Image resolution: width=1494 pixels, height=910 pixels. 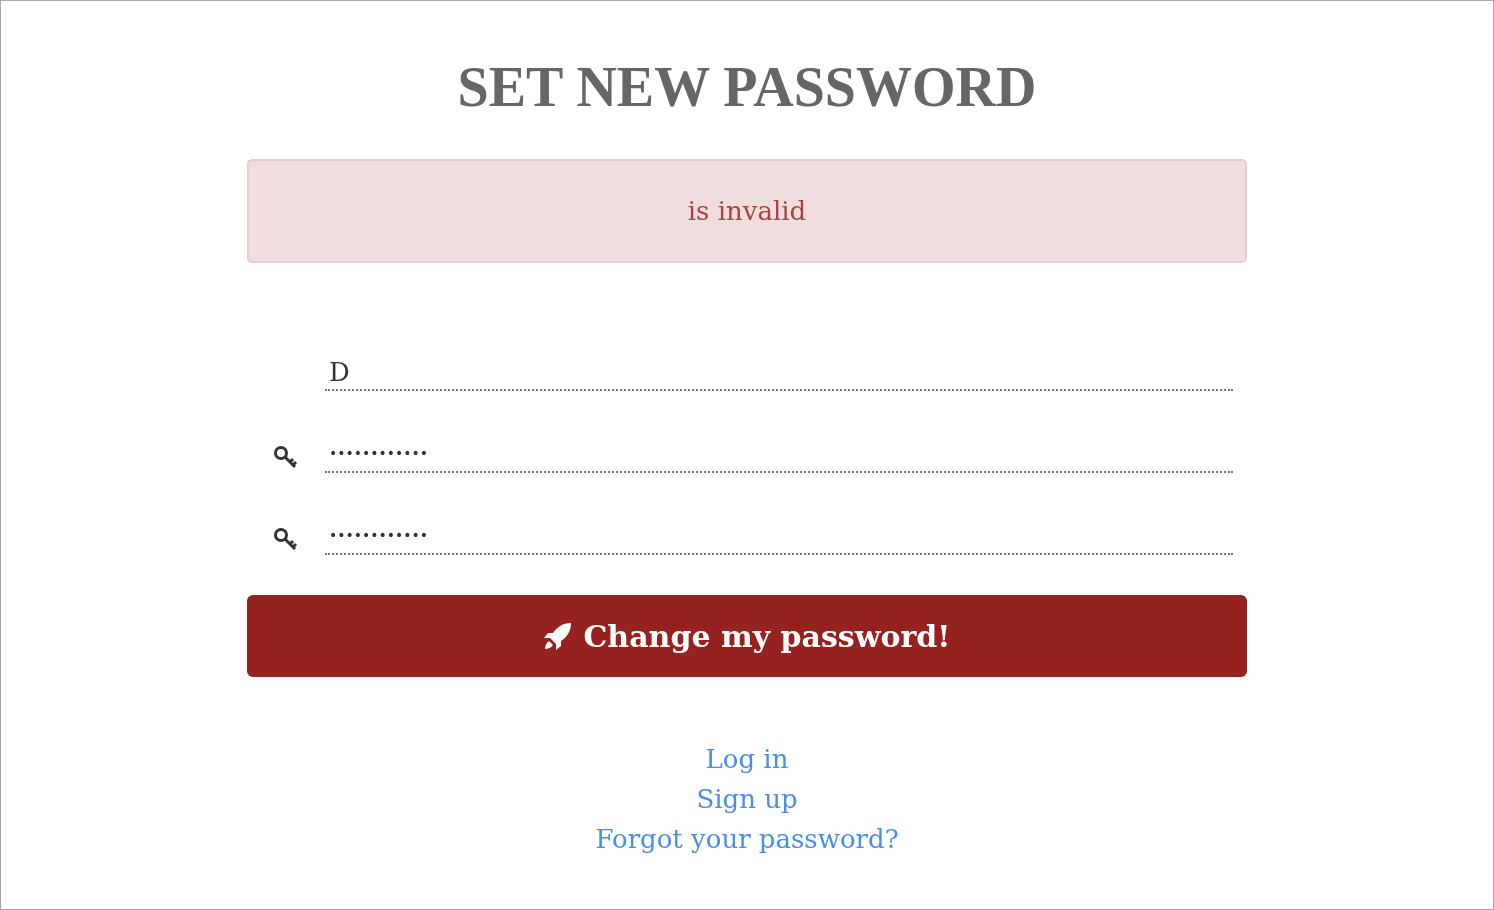 What do you see at coordinates (747, 636) in the screenshot?
I see `submit-button: Change my password!` at bounding box center [747, 636].